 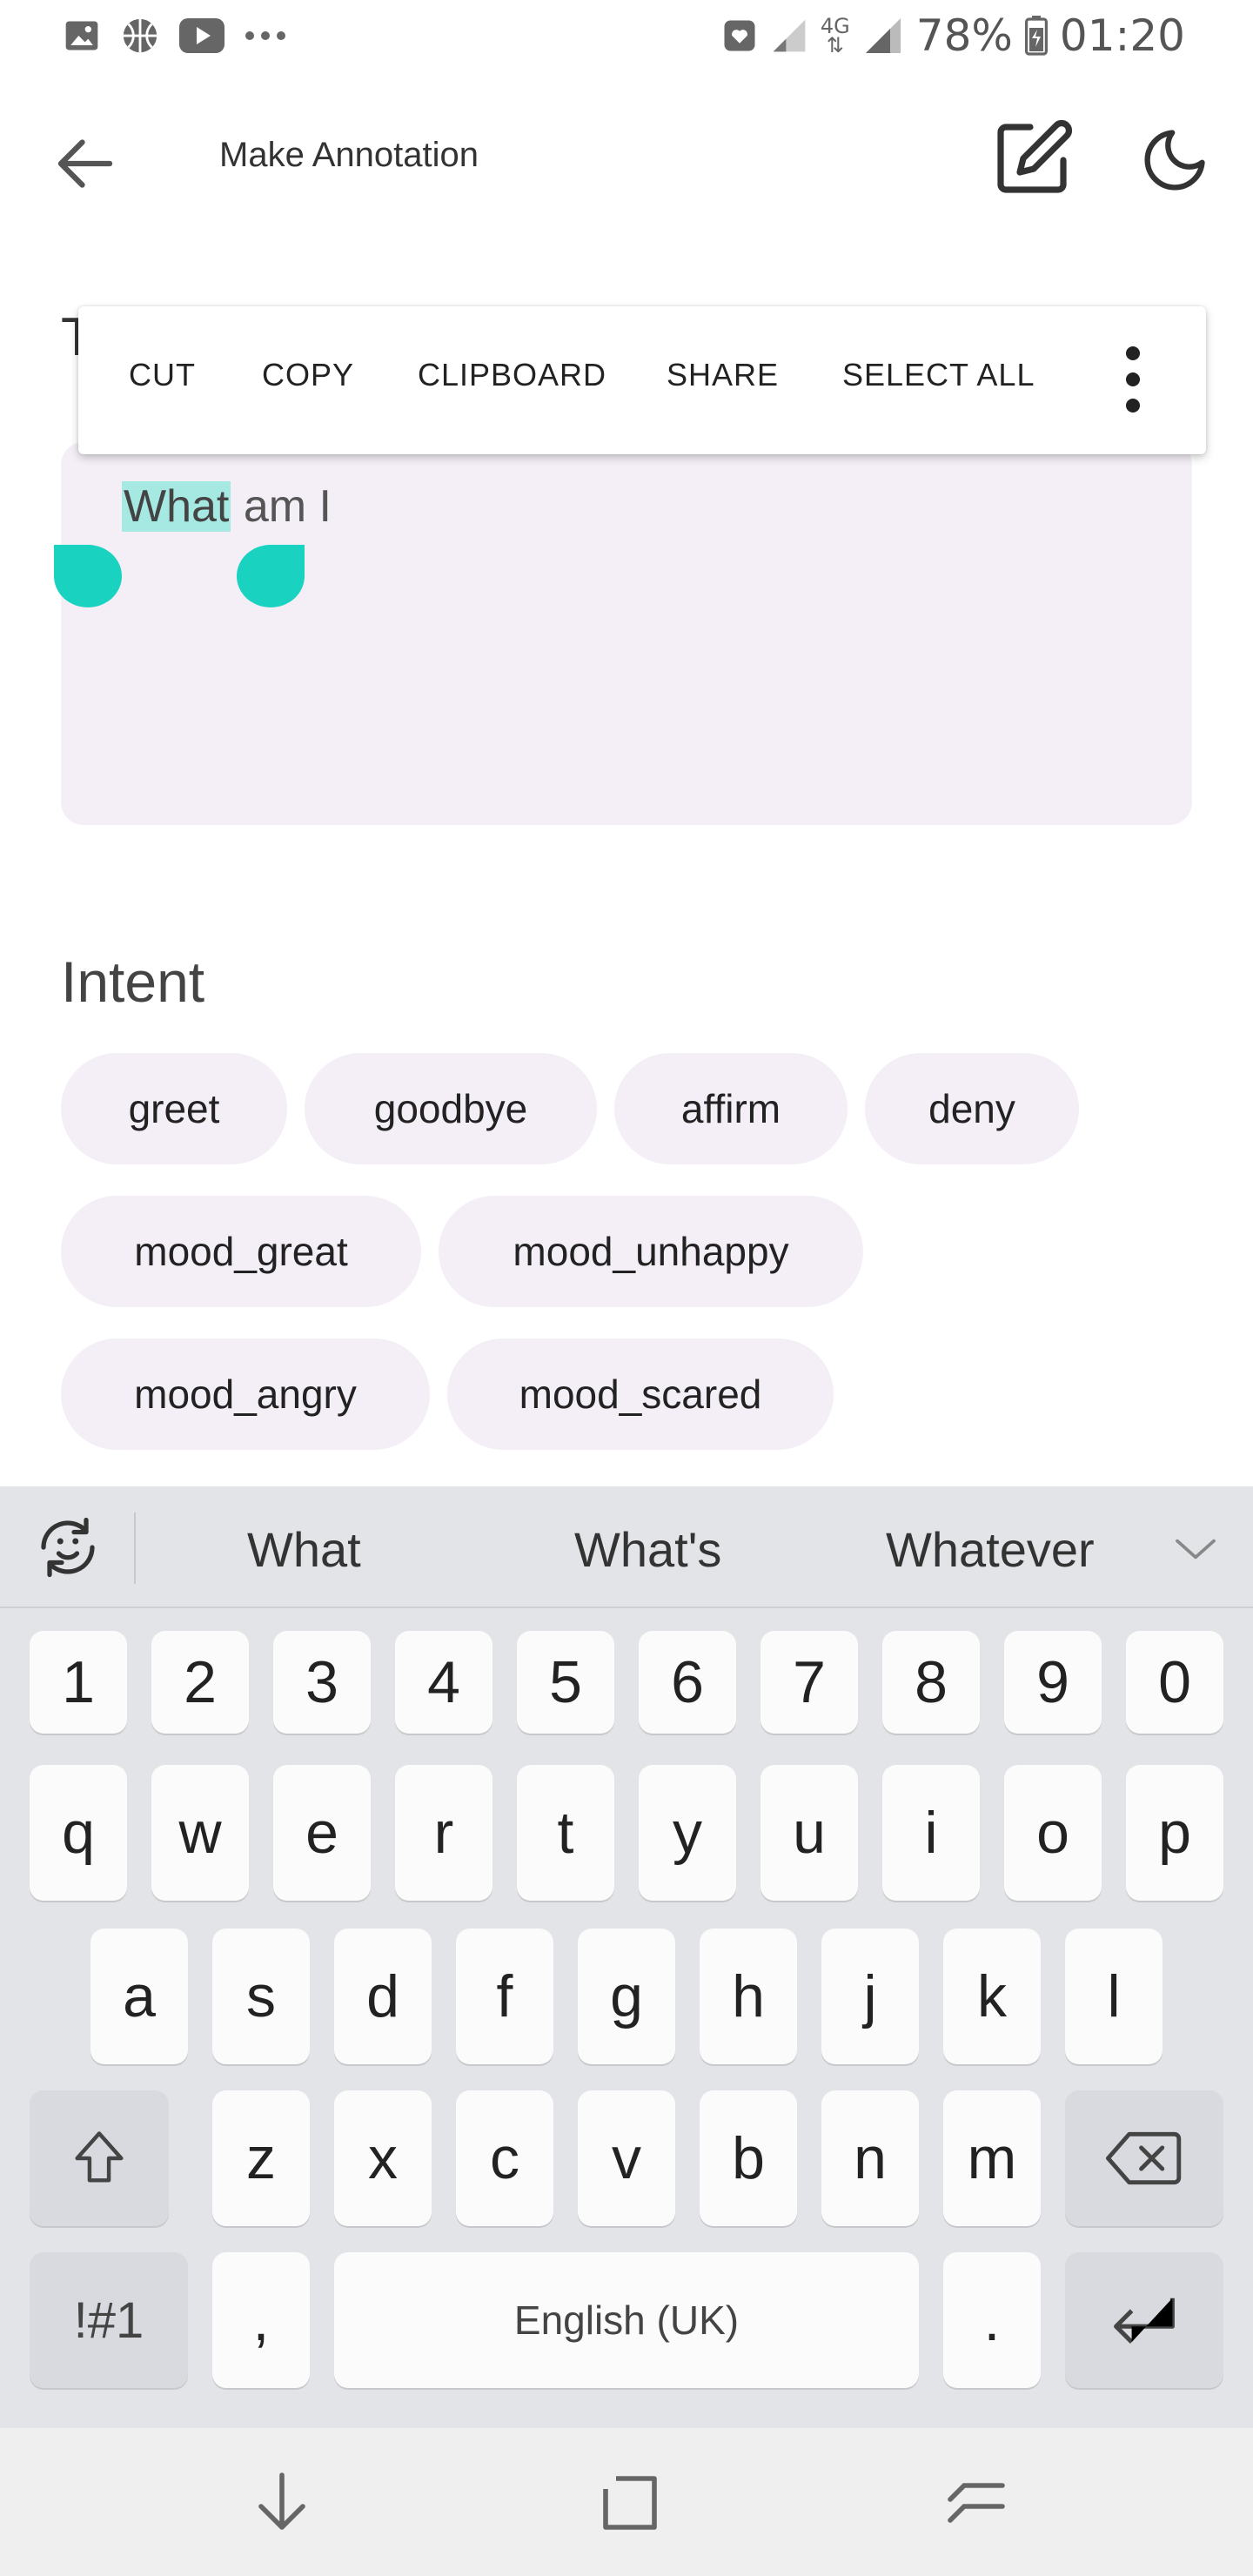 What do you see at coordinates (748, 1997) in the screenshot?
I see `key-h: h` at bounding box center [748, 1997].